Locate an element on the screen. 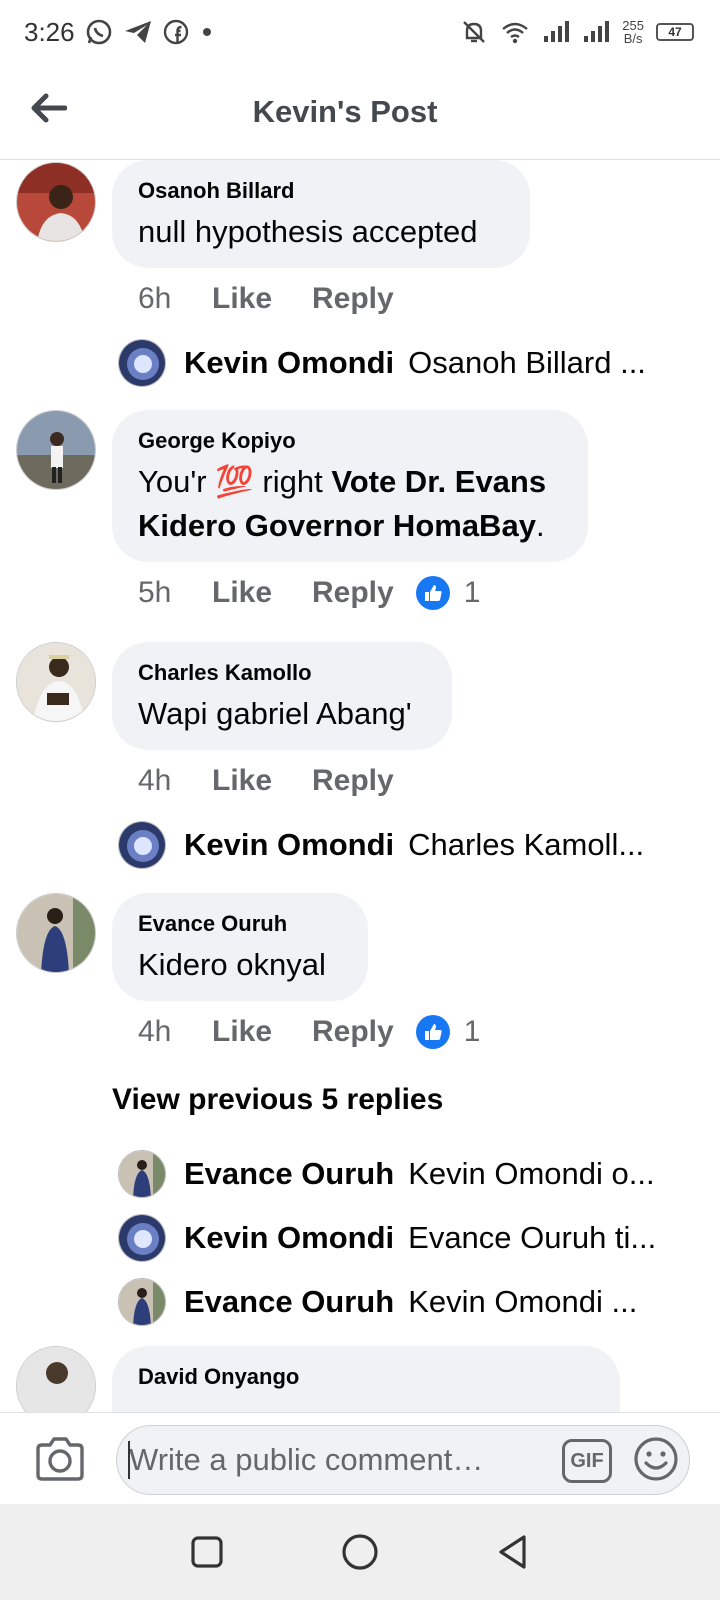 This screenshot has width=720, height=1600. emoji-icon is located at coordinates (656, 1459).